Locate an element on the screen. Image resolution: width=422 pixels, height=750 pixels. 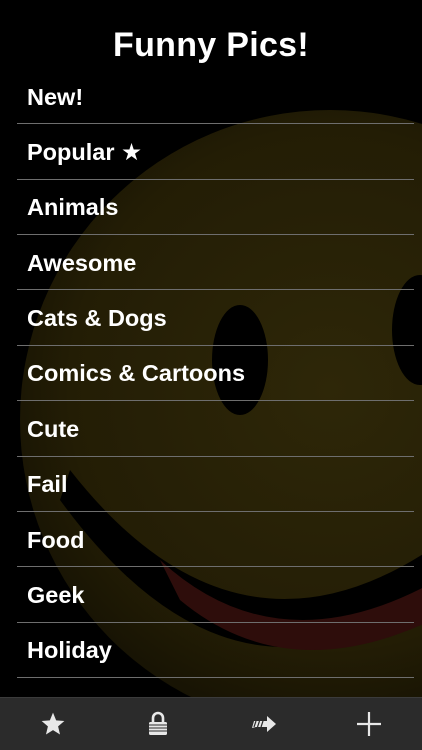
category-item-comics-cartoons: Comics & Cartoons is located at coordinates (215, 374).